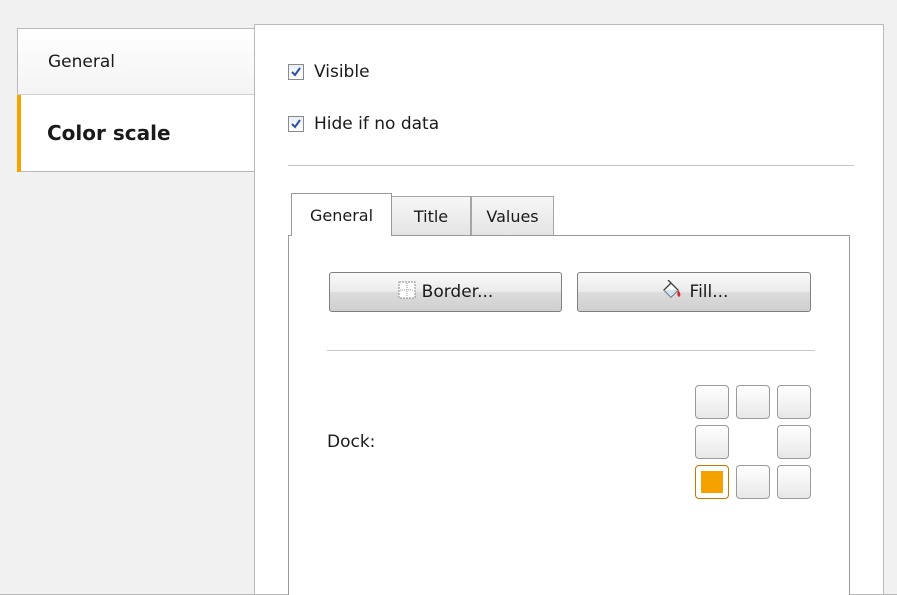 The height and width of the screenshot is (595, 897). I want to click on dock-label: Dock:, so click(351, 442).